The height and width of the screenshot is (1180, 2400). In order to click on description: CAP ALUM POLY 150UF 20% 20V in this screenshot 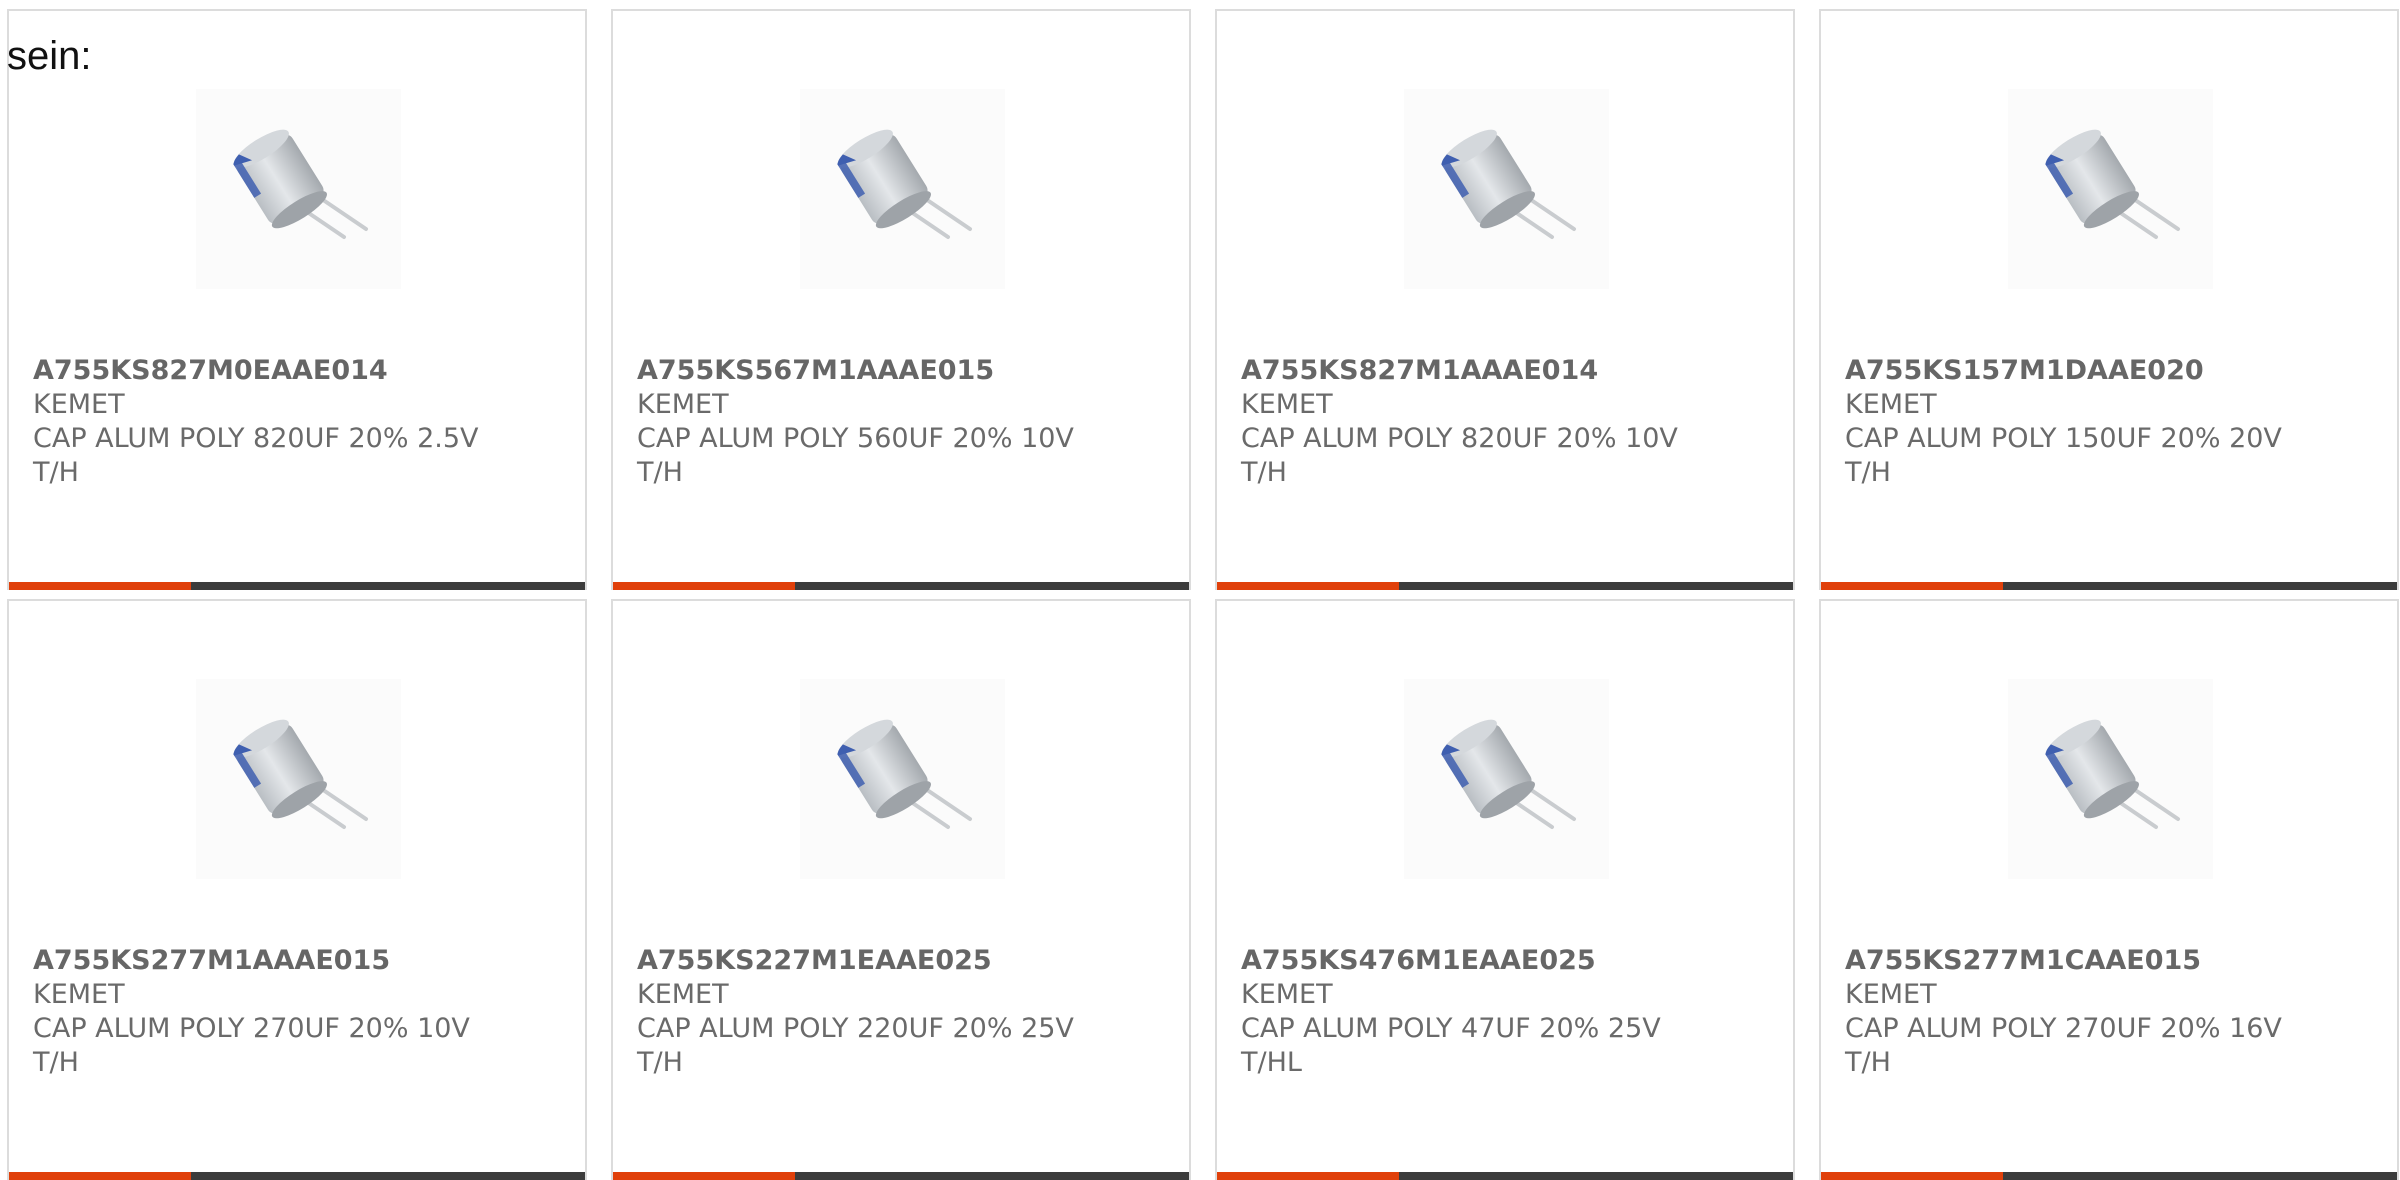, I will do `click(2063, 438)`.